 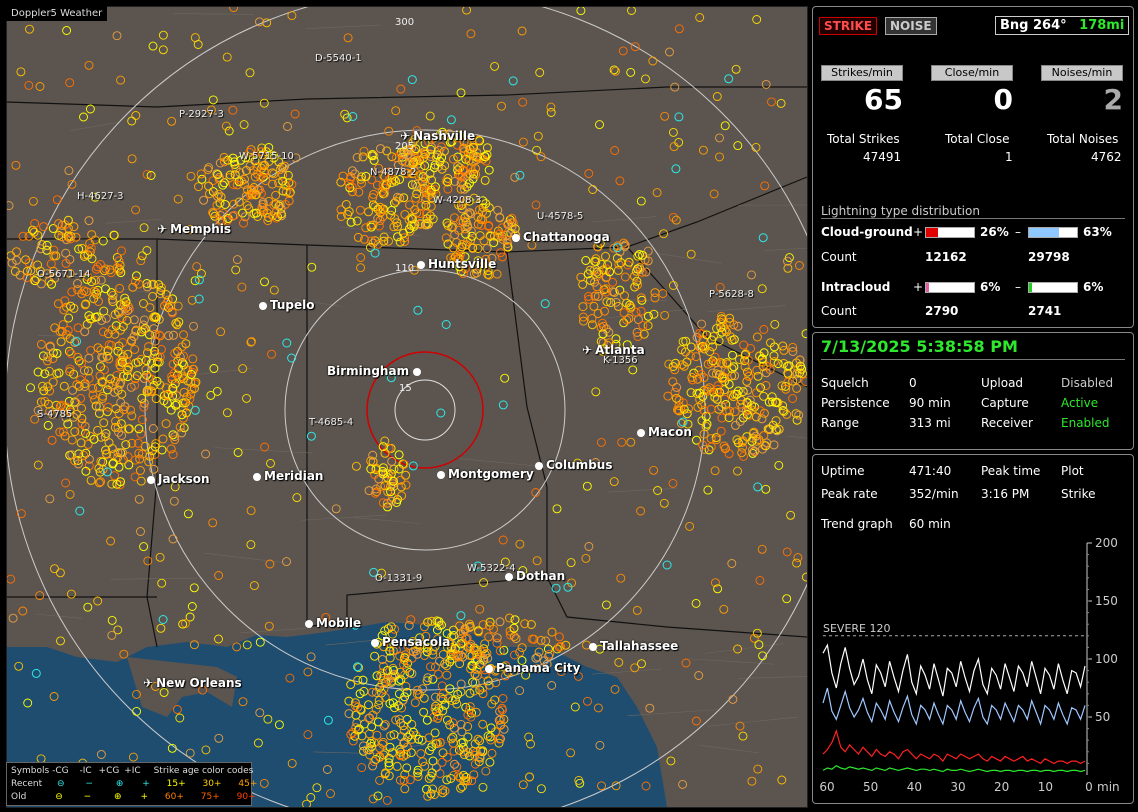 What do you see at coordinates (266, 156) in the screenshot?
I see `storm-cell-label: W-5715-10` at bounding box center [266, 156].